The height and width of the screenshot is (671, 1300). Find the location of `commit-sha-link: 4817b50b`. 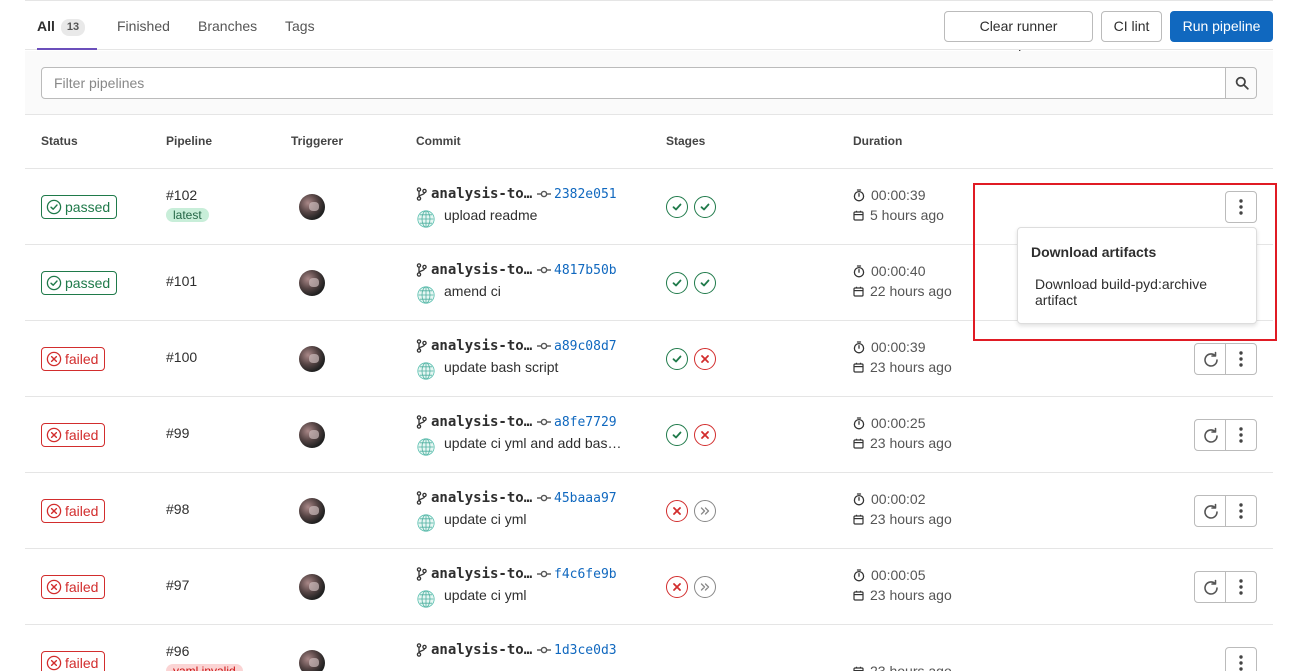

commit-sha-link: 4817b50b is located at coordinates (585, 270).